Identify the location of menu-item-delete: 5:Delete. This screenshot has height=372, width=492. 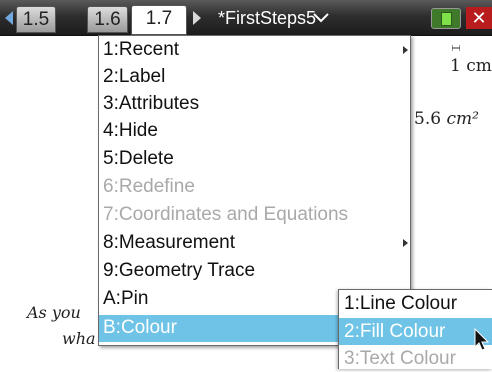
(254, 159).